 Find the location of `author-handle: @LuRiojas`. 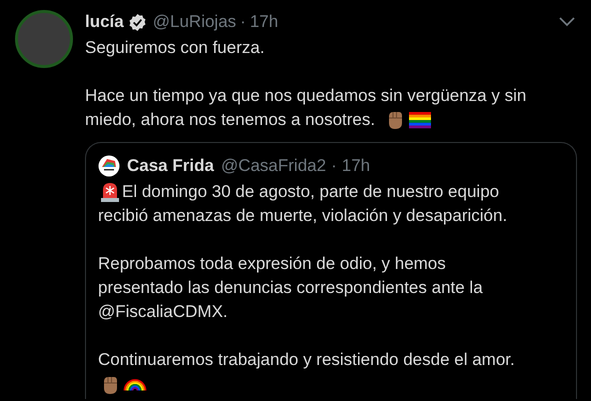

author-handle: @LuRiojas is located at coordinates (194, 22).